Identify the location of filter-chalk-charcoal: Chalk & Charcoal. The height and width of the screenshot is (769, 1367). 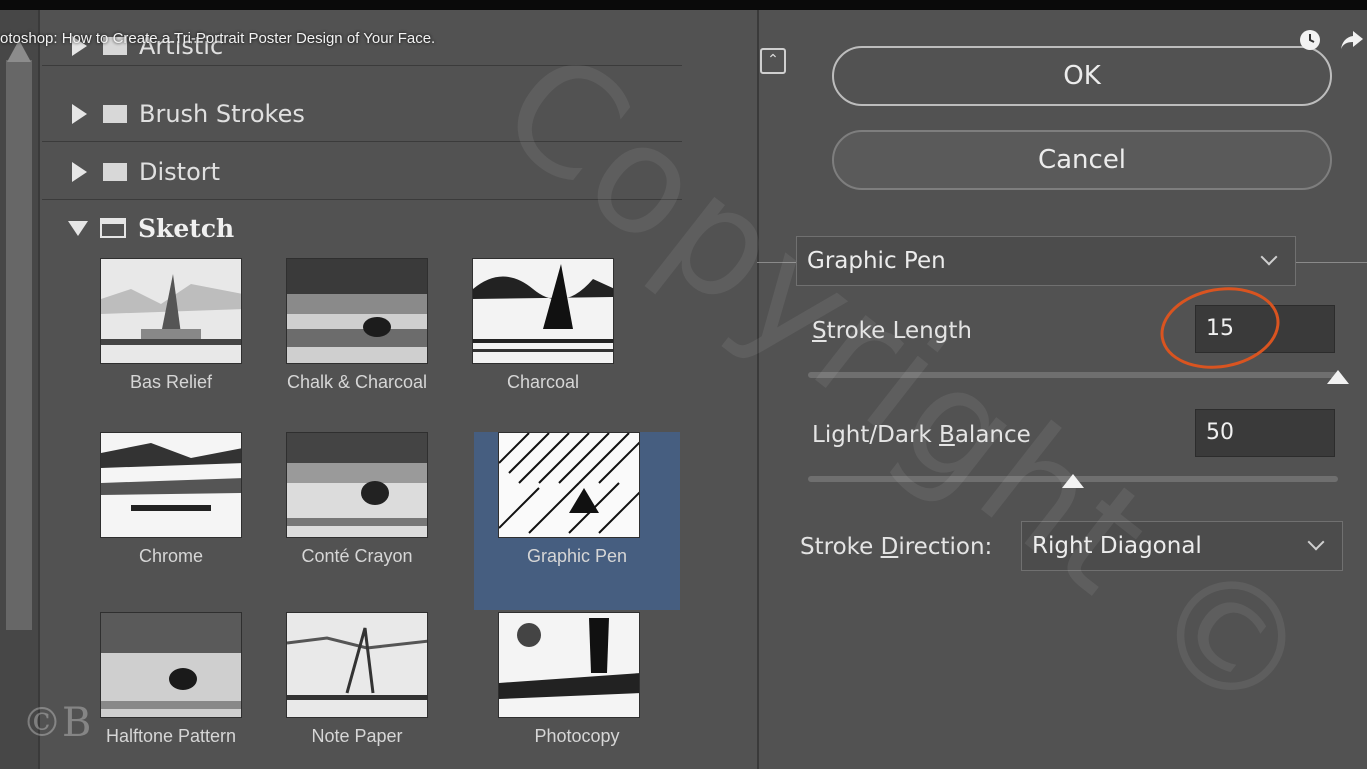
(357, 347).